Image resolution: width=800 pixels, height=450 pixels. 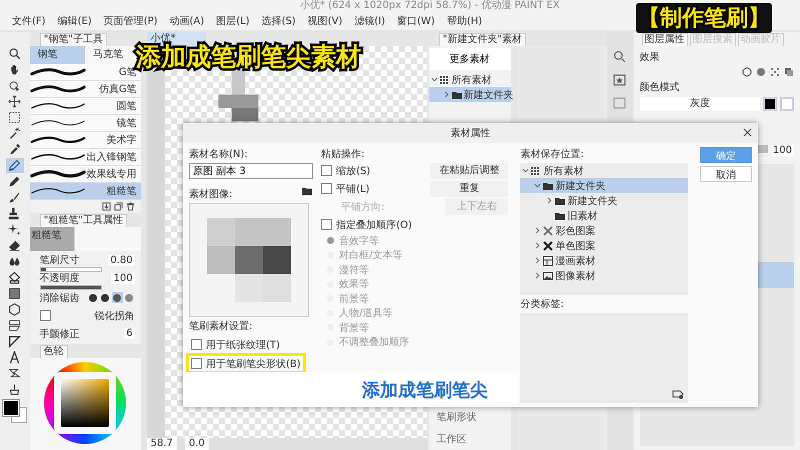 I want to click on tree-item: 漫画素材, so click(x=604, y=260).